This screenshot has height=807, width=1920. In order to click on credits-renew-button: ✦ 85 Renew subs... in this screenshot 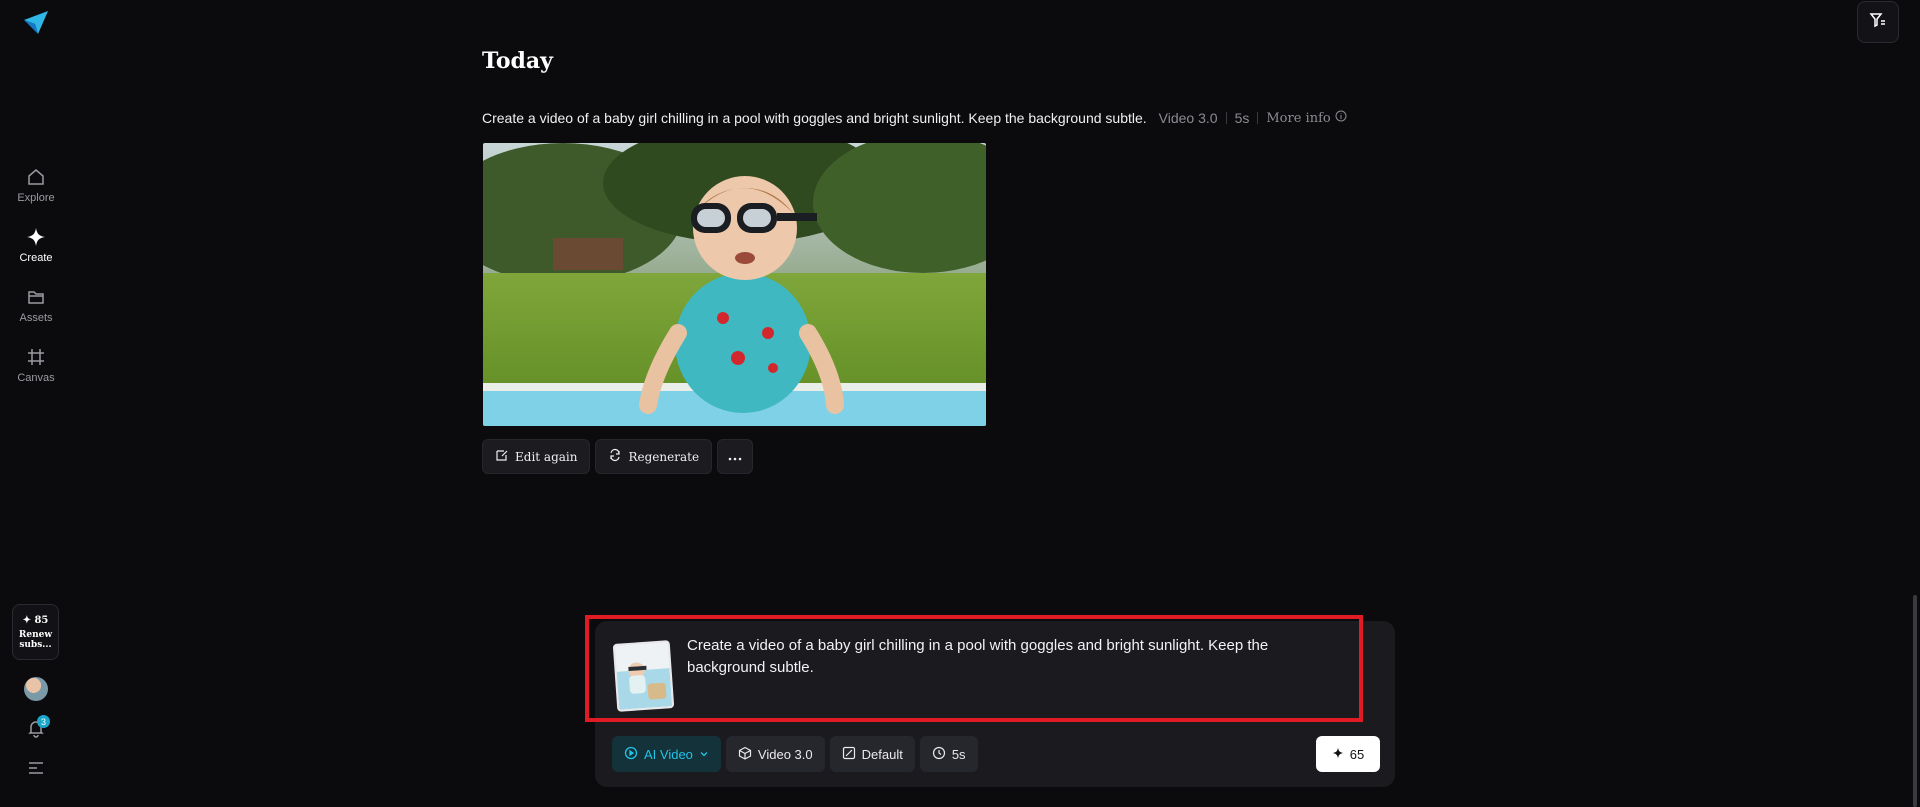, I will do `click(35, 632)`.